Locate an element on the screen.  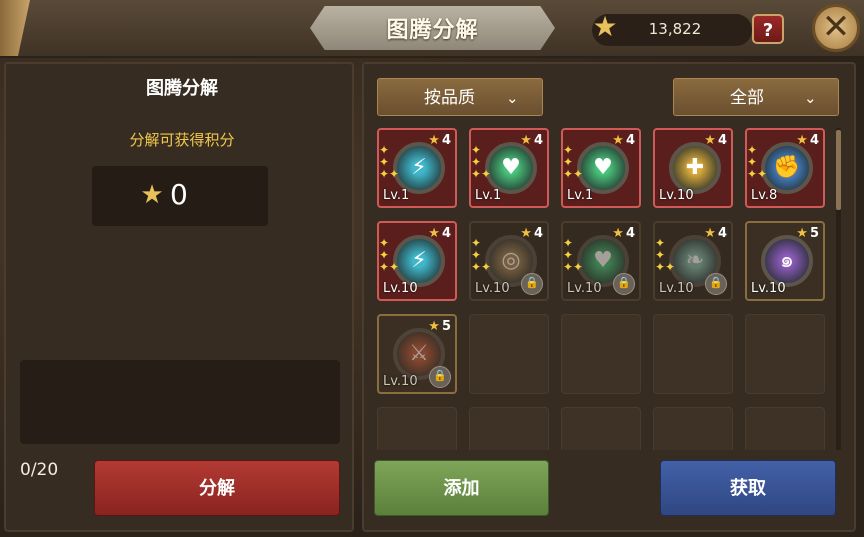
totem-item: ⚡ ★ 4 Lv.1 ✦ ✦ ✦✦ is located at coordinates (417, 168).